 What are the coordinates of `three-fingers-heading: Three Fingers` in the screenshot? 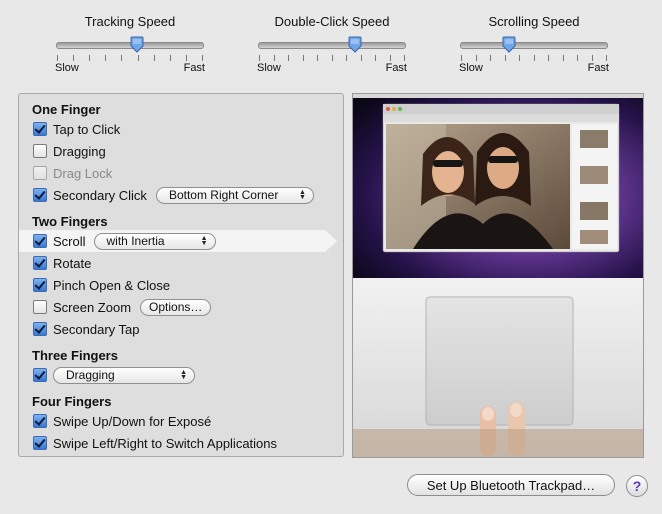 It's located at (75, 355).